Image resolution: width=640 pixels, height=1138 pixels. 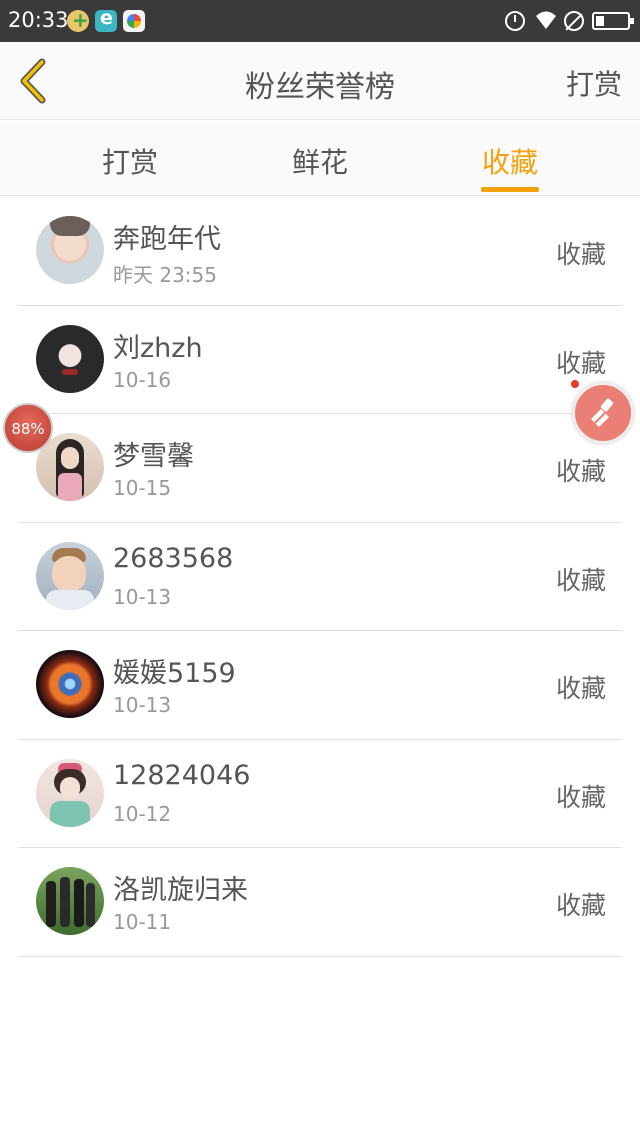 What do you see at coordinates (142, 488) in the screenshot?
I see `fan-date: 10-15` at bounding box center [142, 488].